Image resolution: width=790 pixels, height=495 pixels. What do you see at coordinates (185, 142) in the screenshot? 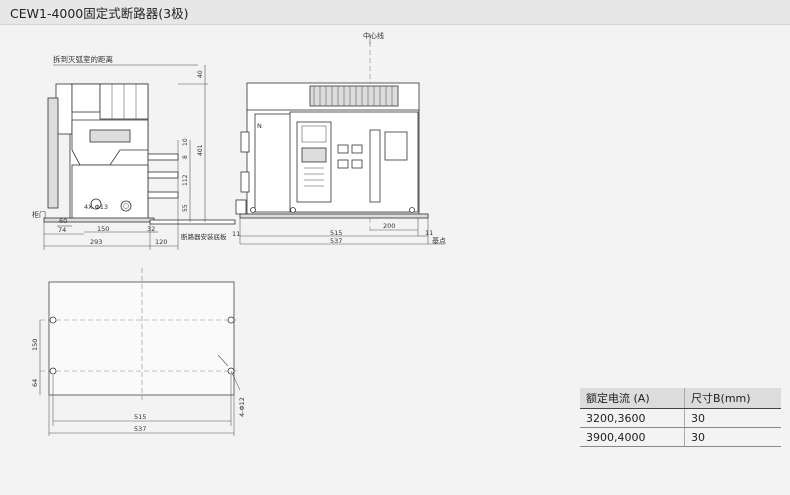
I see `dim-10: 10` at bounding box center [185, 142].